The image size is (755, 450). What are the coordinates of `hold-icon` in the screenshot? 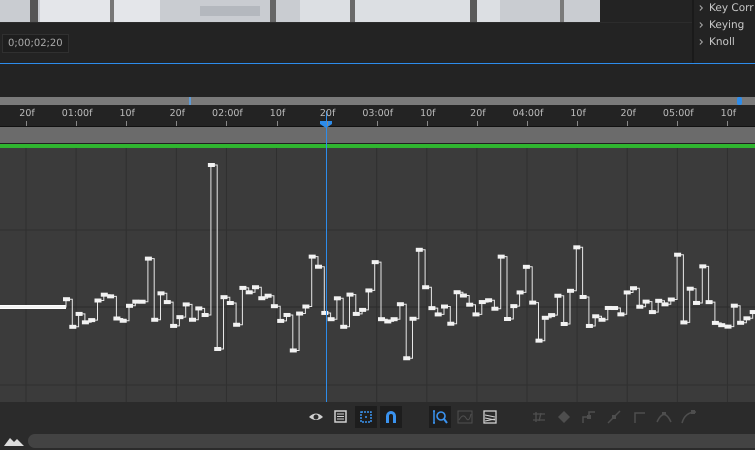 It's located at (589, 417).